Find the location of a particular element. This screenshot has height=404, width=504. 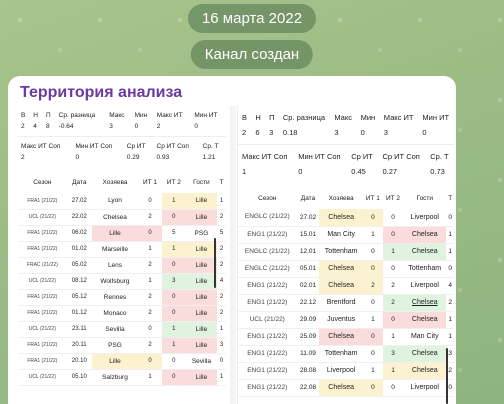

table-row: ENG1 (21/22) 22.12 Brentford 0 2 Chelsea 2 is located at coordinates (346, 303).